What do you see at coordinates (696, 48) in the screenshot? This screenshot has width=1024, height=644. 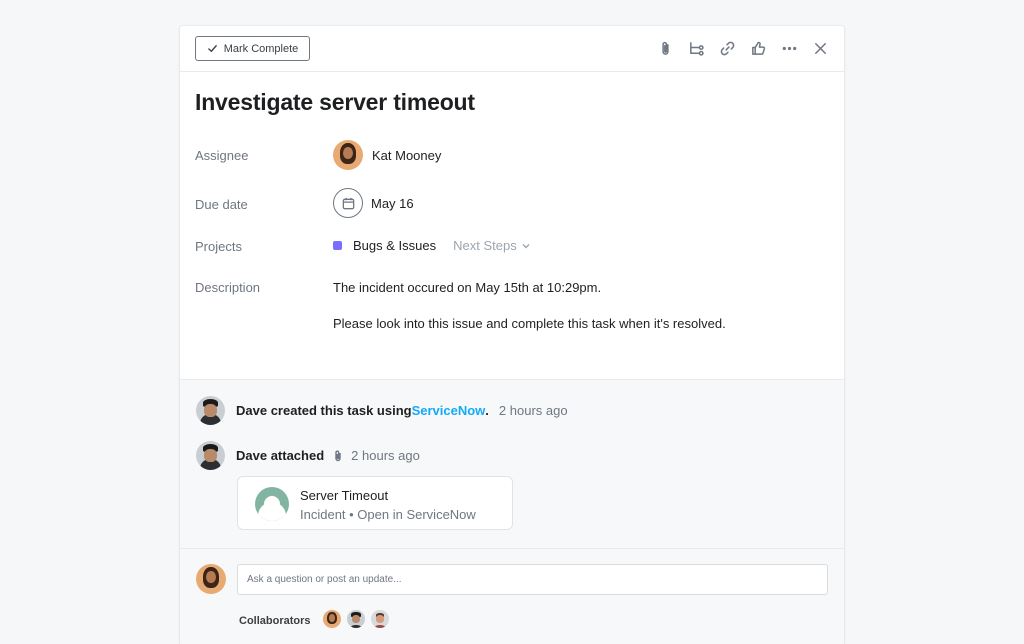 I see `subtask-icon` at bounding box center [696, 48].